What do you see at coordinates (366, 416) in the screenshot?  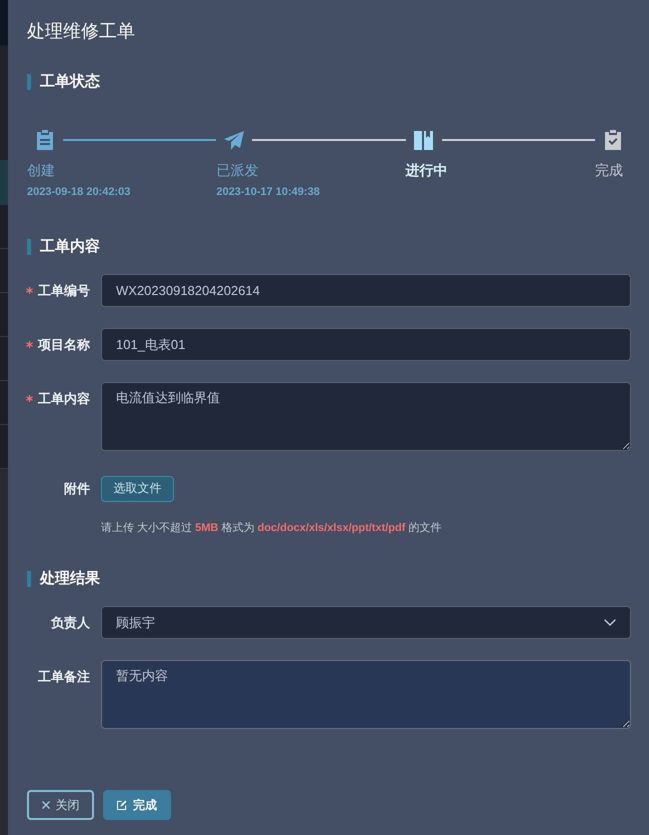 I see `textarea-field: 电流值达到临界值` at bounding box center [366, 416].